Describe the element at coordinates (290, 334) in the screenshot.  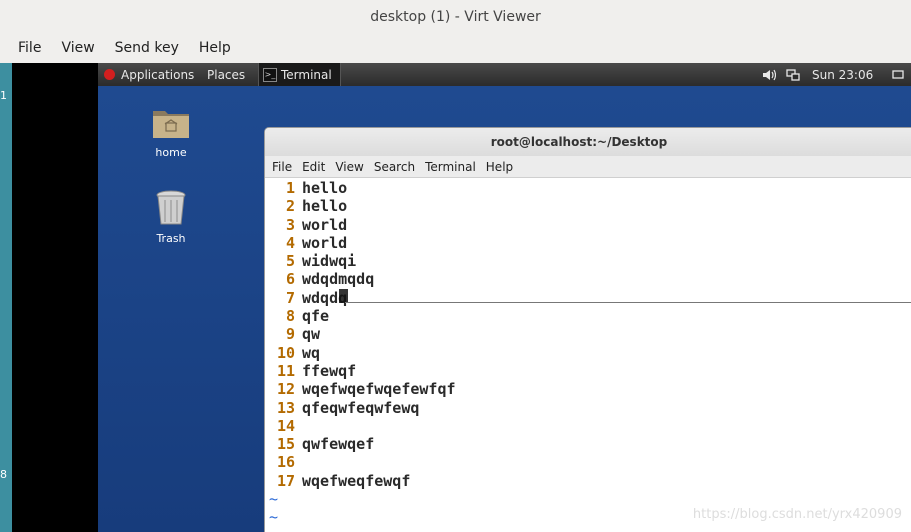
I see `line-number: 9` at that location.